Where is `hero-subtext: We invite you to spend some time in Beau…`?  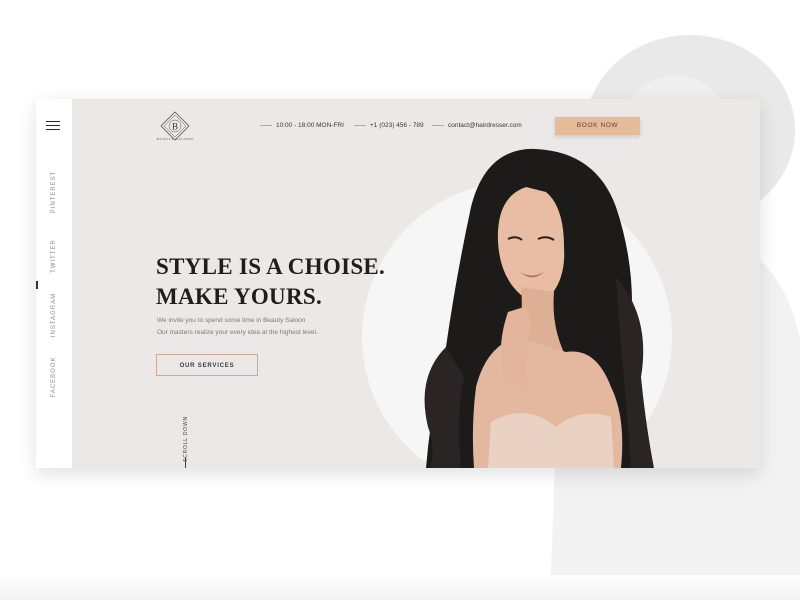
hero-subtext: We invite you to spend some time in Beau… is located at coordinates (237, 327).